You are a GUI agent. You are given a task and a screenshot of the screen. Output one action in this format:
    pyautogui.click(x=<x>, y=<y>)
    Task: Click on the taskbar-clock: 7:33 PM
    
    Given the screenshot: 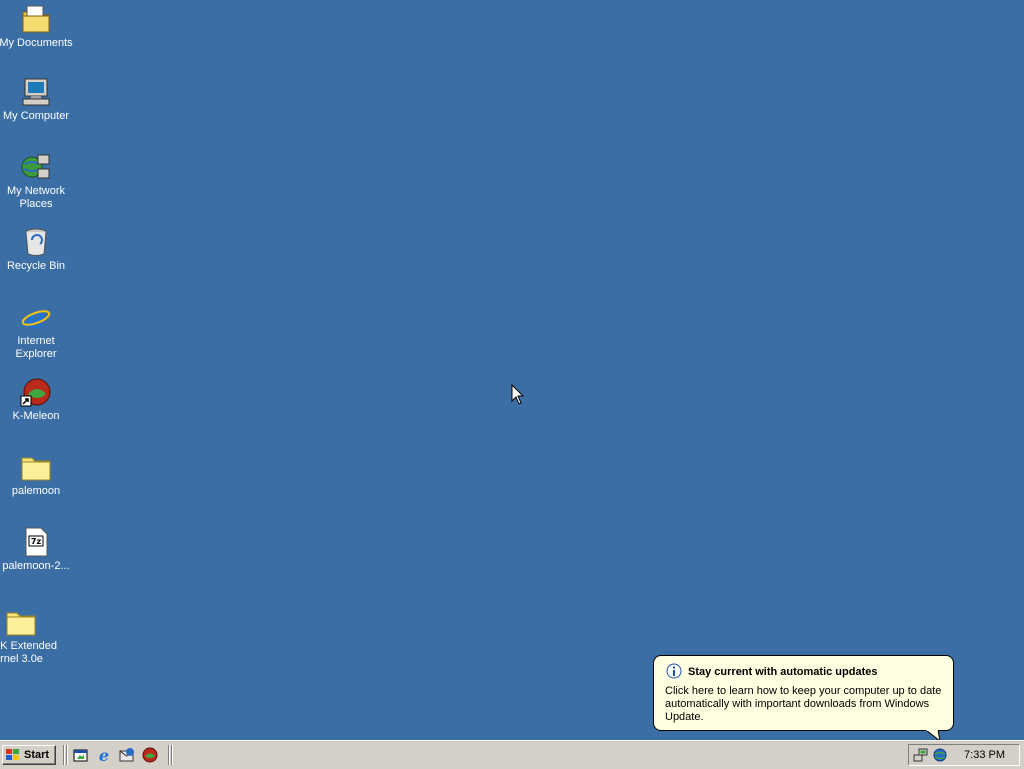 What is the action you would take?
    pyautogui.click(x=984, y=755)
    